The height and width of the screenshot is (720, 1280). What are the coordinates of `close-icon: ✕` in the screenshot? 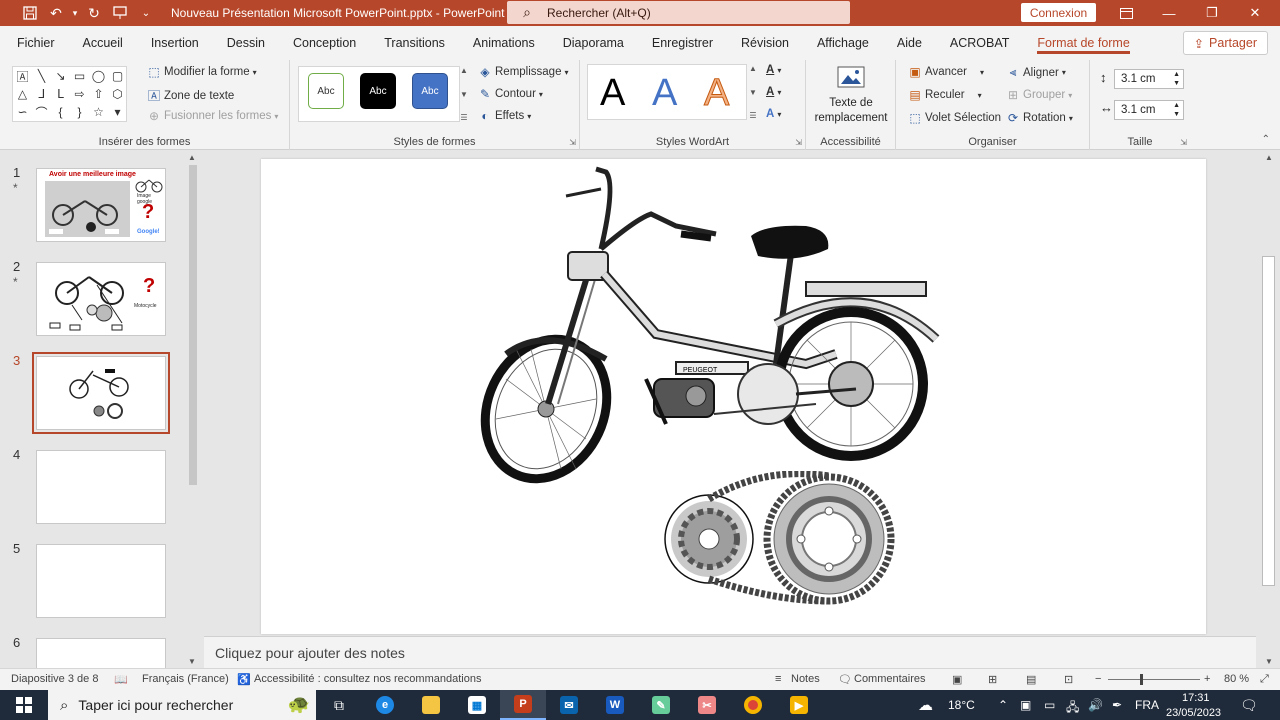 It's located at (1255, 13).